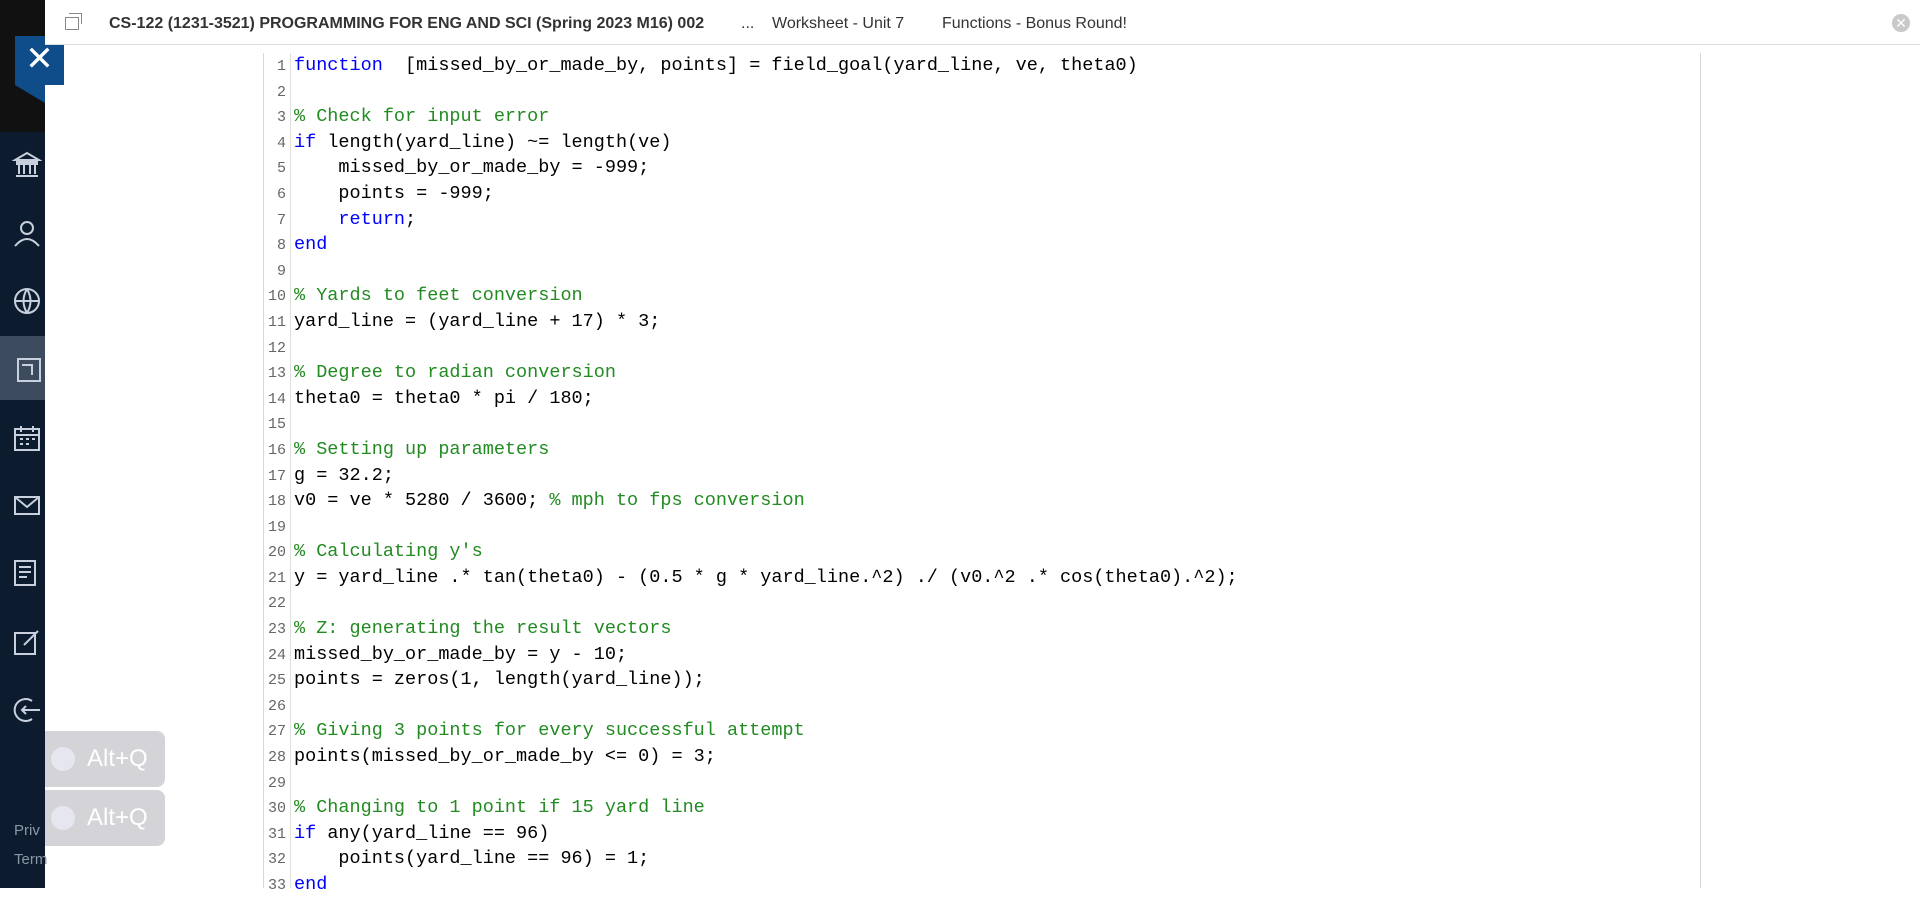  Describe the element at coordinates (422, 117) in the screenshot. I see `code-comment: % Check for input error` at that location.